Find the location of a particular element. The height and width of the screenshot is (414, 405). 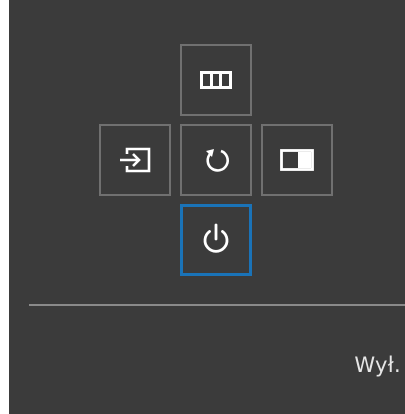

power-button is located at coordinates (216, 240).